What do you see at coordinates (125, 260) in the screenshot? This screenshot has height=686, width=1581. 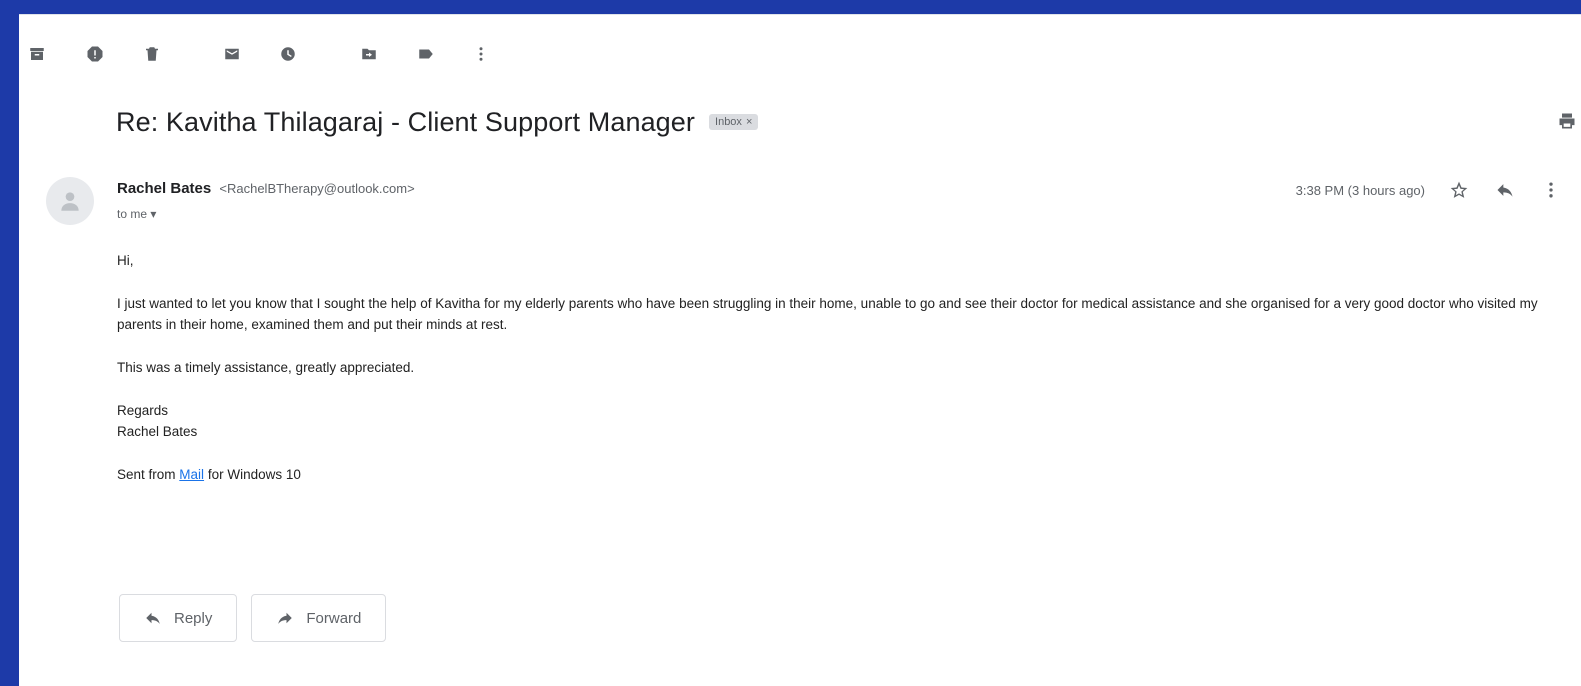 I see `greeting: Hi,` at bounding box center [125, 260].